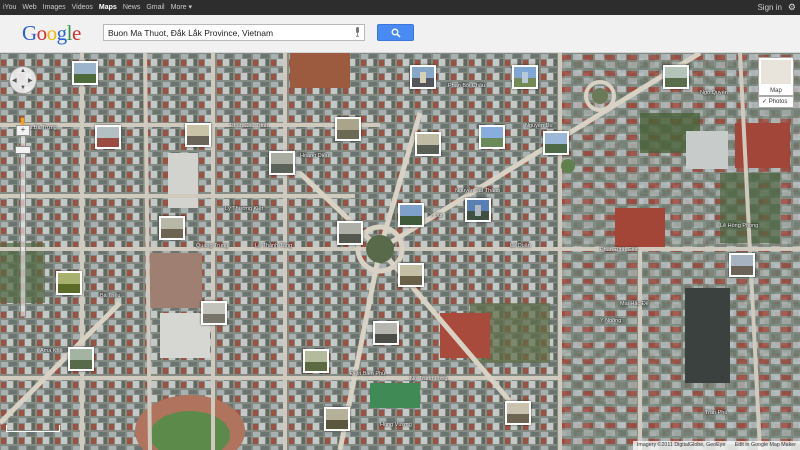  What do you see at coordinates (29, 7) in the screenshot?
I see `nav-link-web: Web` at bounding box center [29, 7].